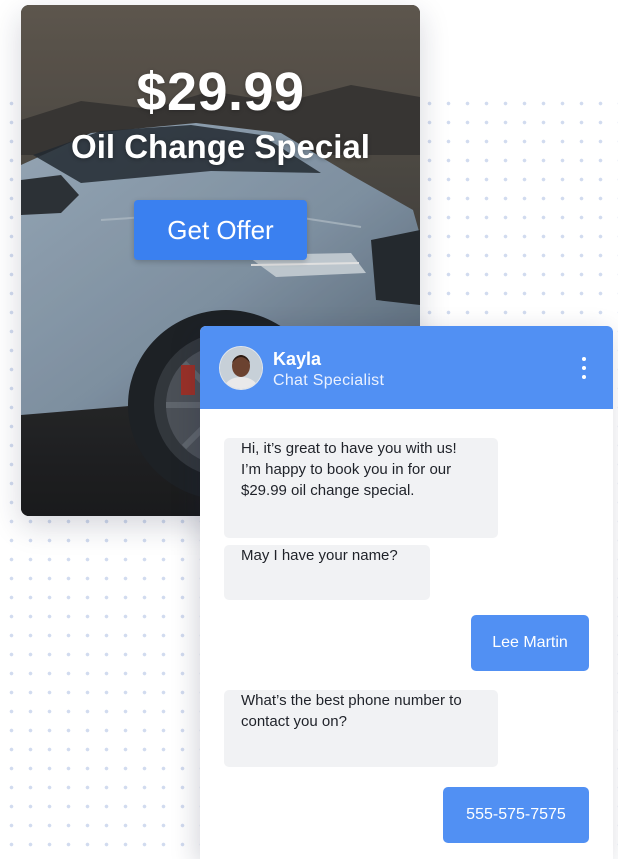 The width and height of the screenshot is (618, 859). What do you see at coordinates (220, 230) in the screenshot?
I see `get-offer-button: Get Offer` at bounding box center [220, 230].